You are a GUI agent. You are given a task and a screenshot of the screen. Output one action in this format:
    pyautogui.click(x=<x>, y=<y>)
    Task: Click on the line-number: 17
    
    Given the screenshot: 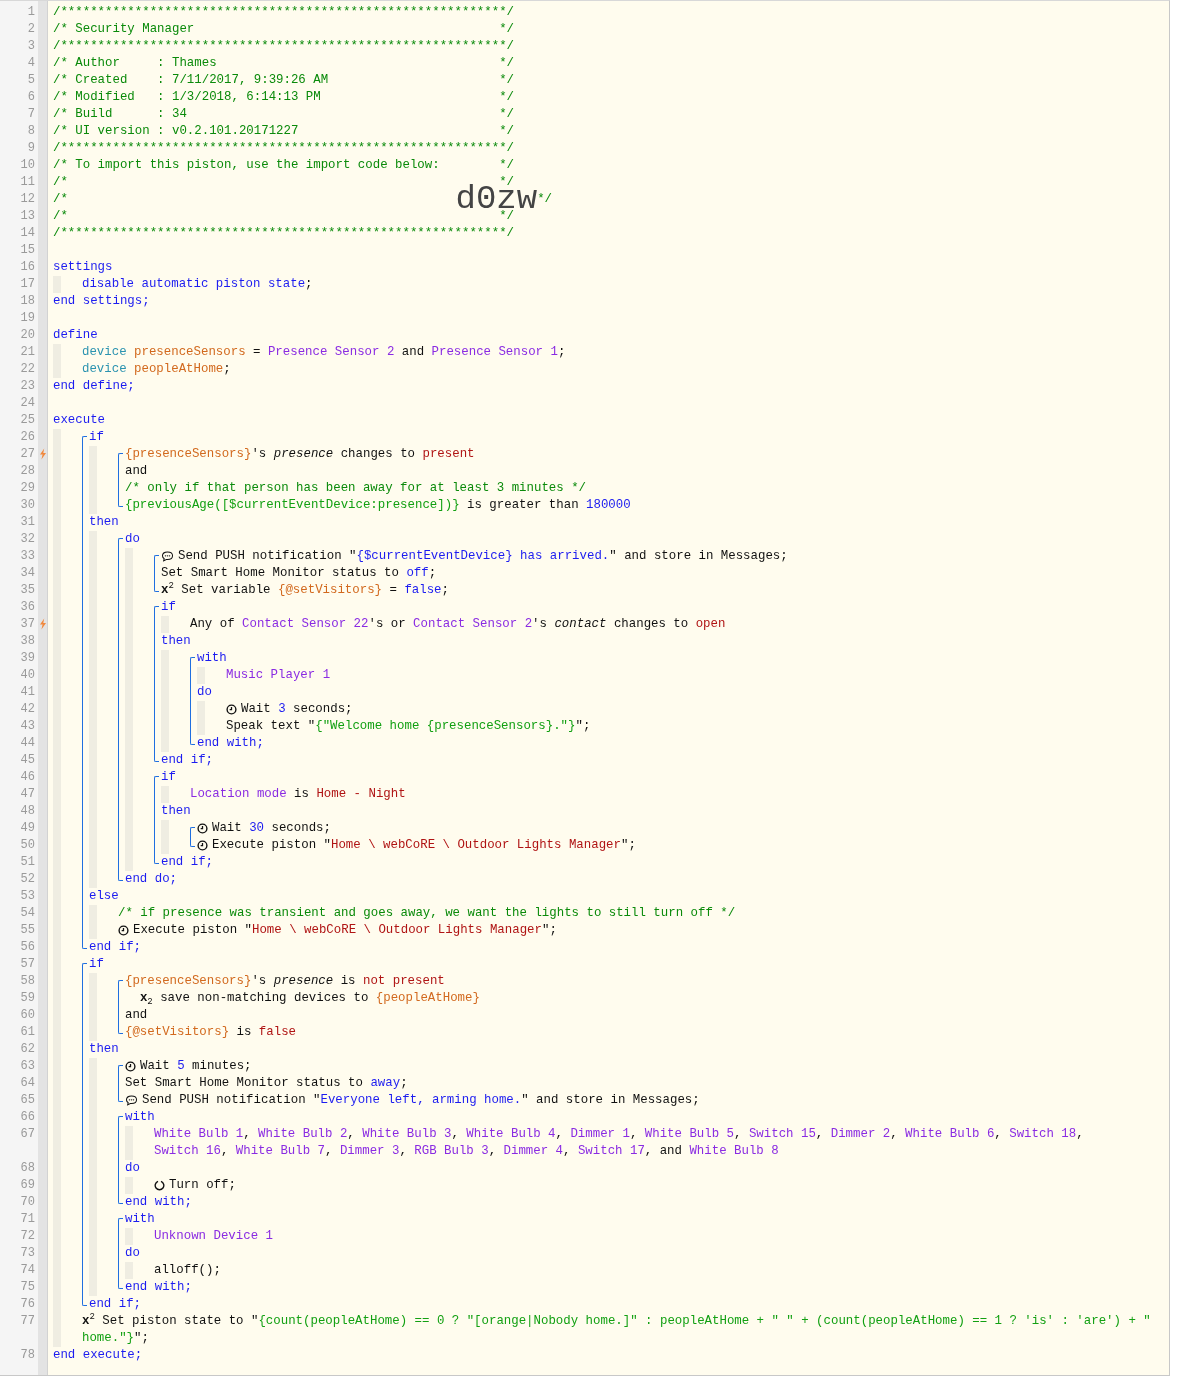 What is the action you would take?
    pyautogui.click(x=27, y=284)
    